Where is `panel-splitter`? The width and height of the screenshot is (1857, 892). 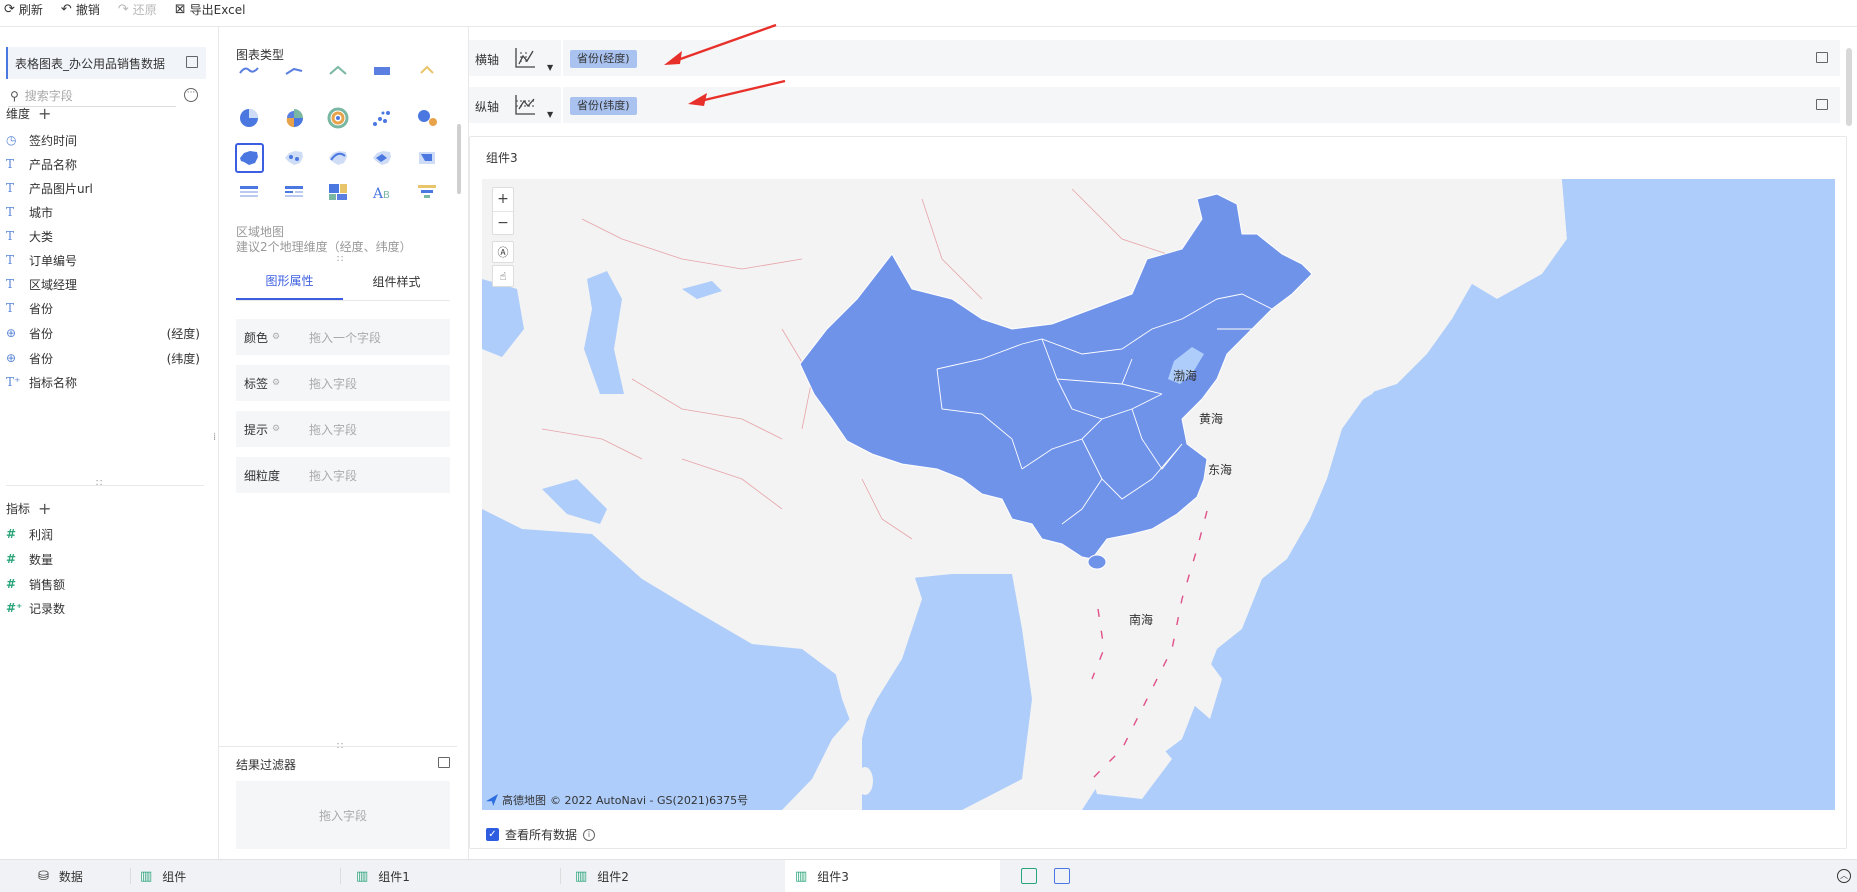
panel-splitter is located at coordinates (105, 485).